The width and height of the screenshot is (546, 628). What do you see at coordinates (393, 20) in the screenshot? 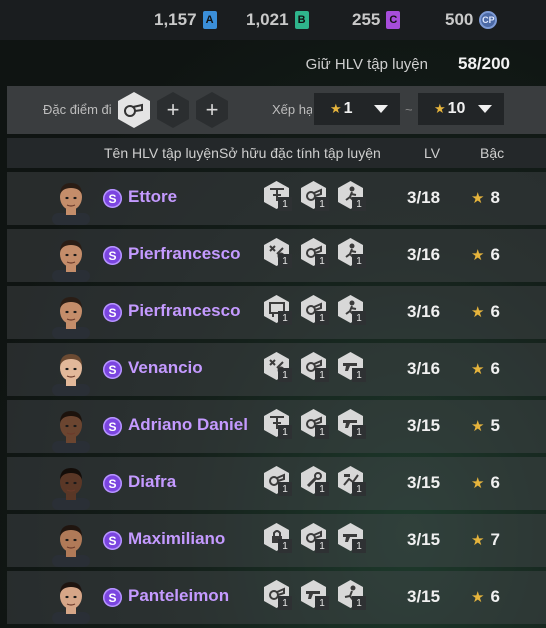
I see `c-currency-icon: C` at bounding box center [393, 20].